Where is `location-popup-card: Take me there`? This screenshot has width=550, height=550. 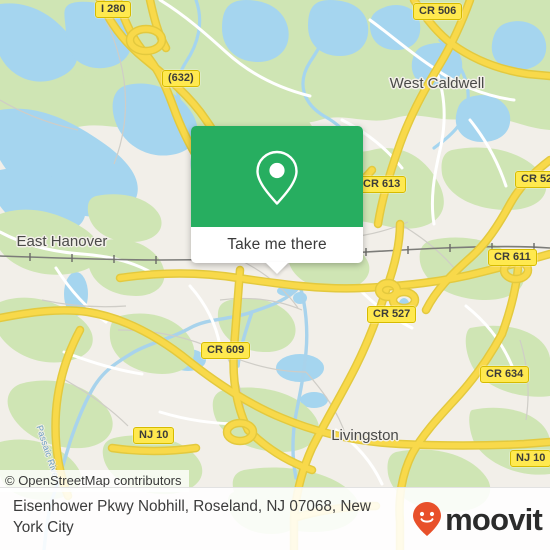
location-popup-card: Take me there is located at coordinates (277, 200).